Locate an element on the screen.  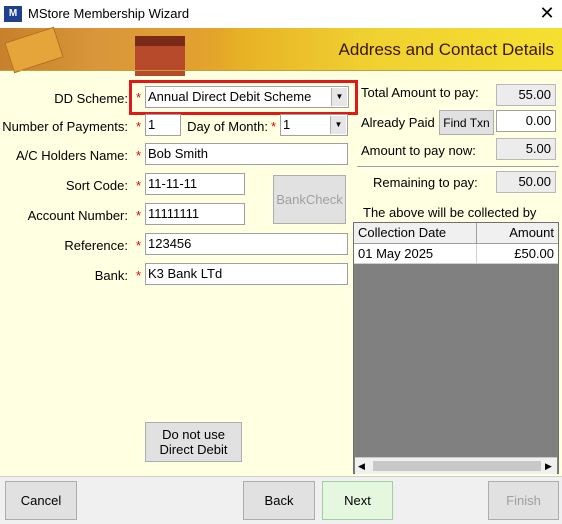
finish-button: Finish is located at coordinates (523, 500).